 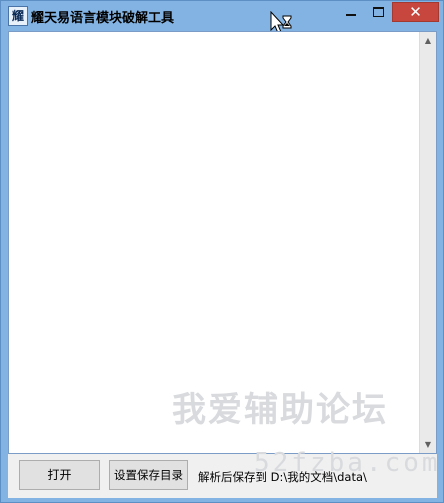 I want to click on scroll-up-icon: ▲, so click(x=428, y=40).